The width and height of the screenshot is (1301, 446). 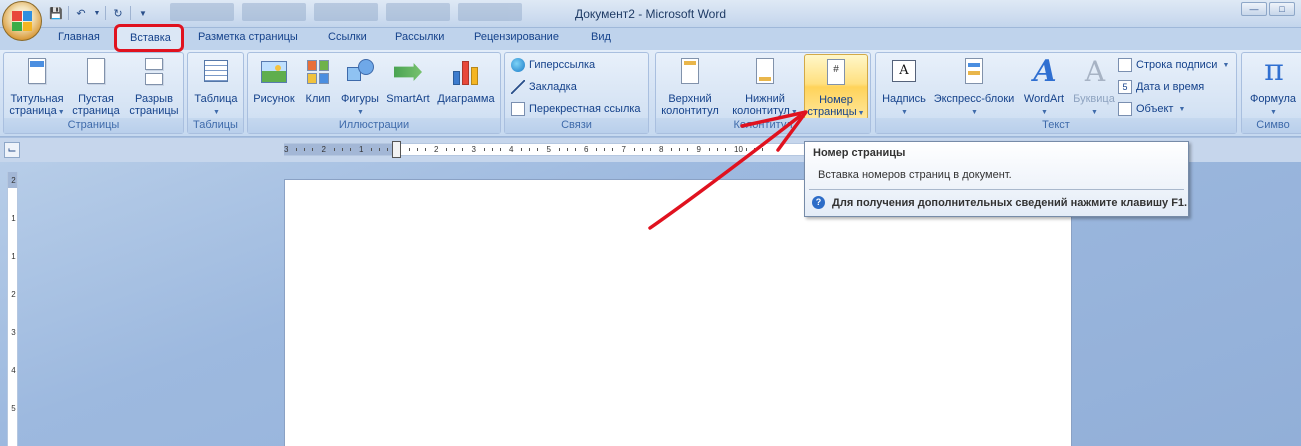 I want to click on page-number-icon: #, so click(x=836, y=73).